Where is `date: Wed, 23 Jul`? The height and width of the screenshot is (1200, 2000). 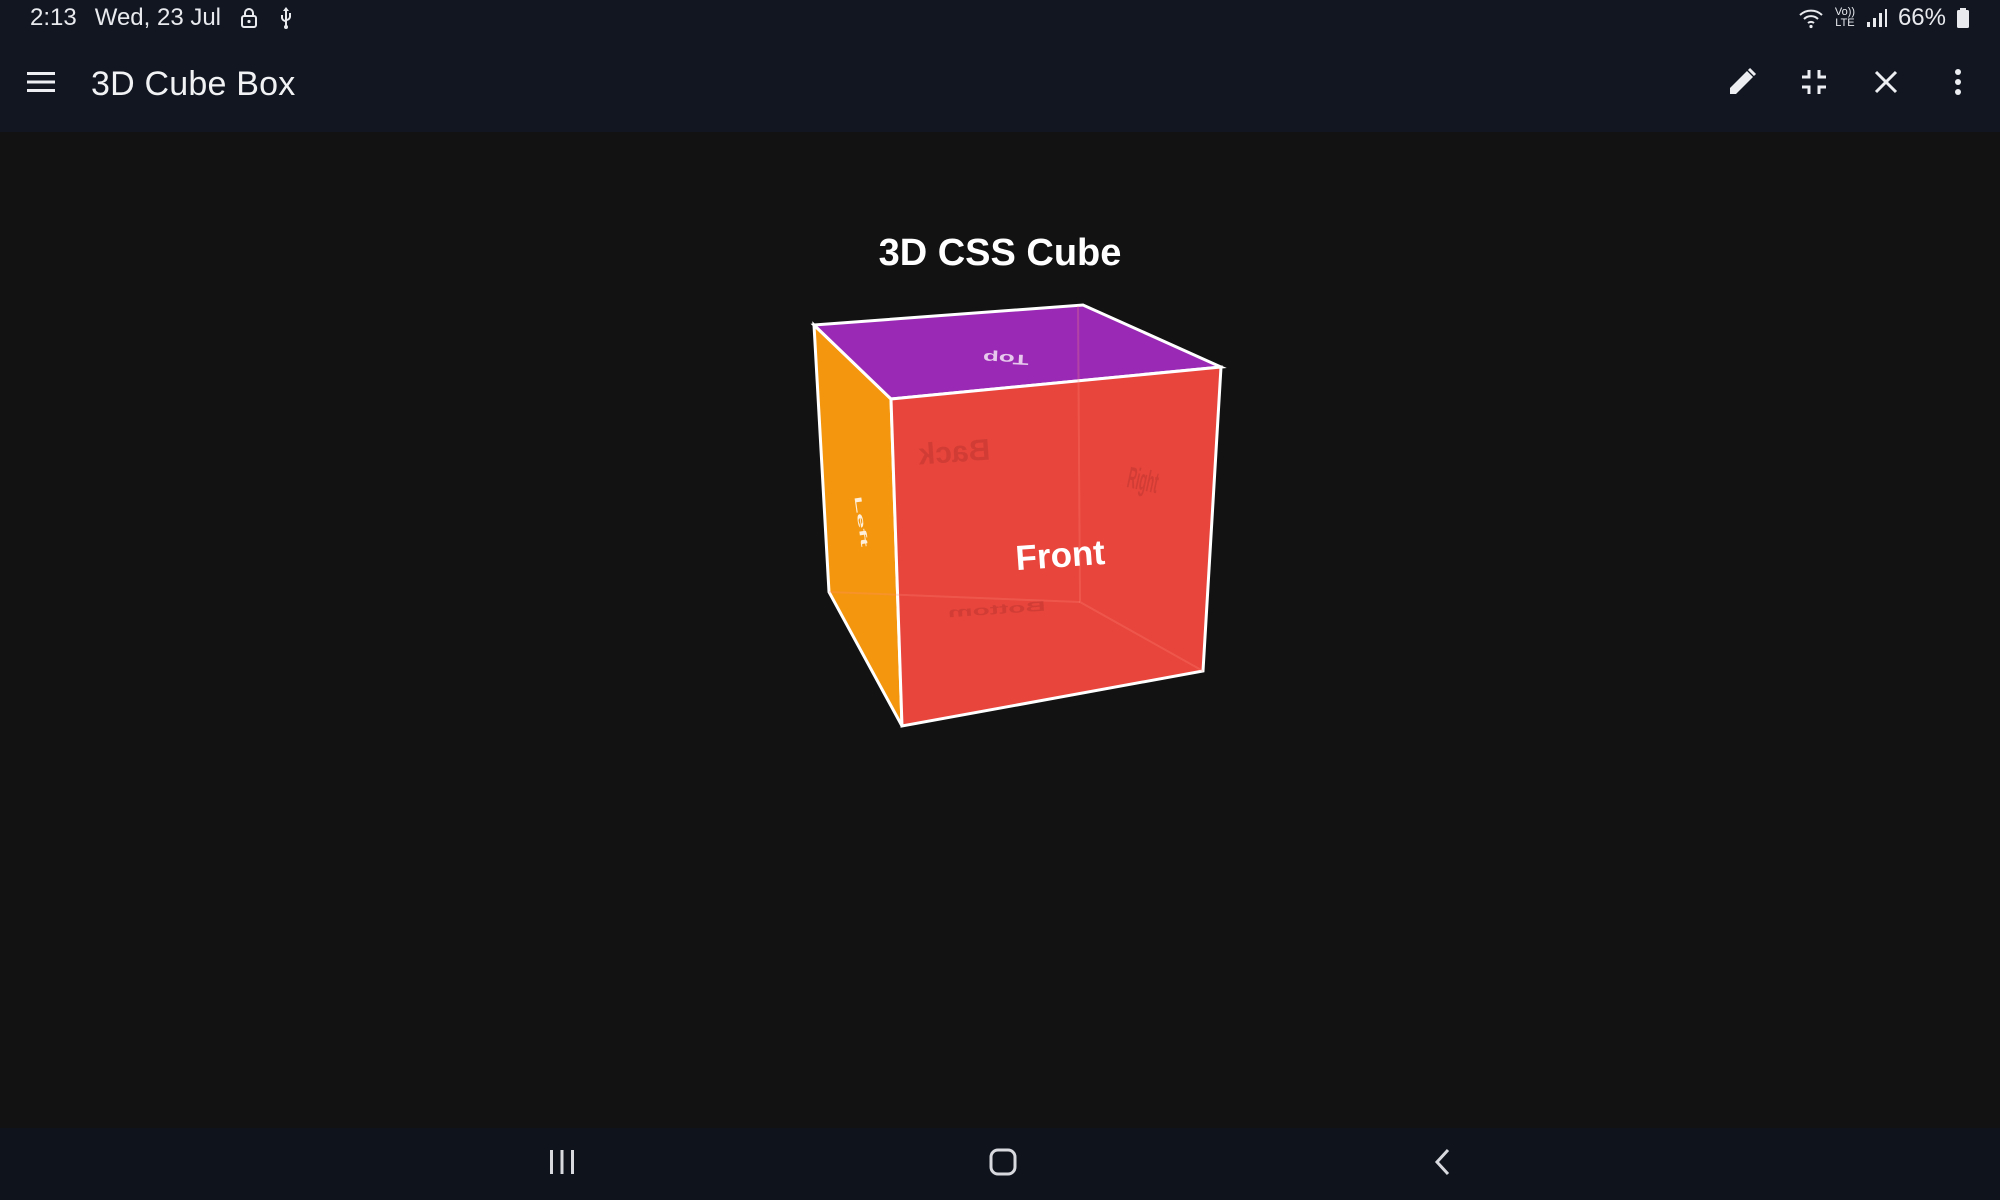 date: Wed, 23 Jul is located at coordinates (158, 17).